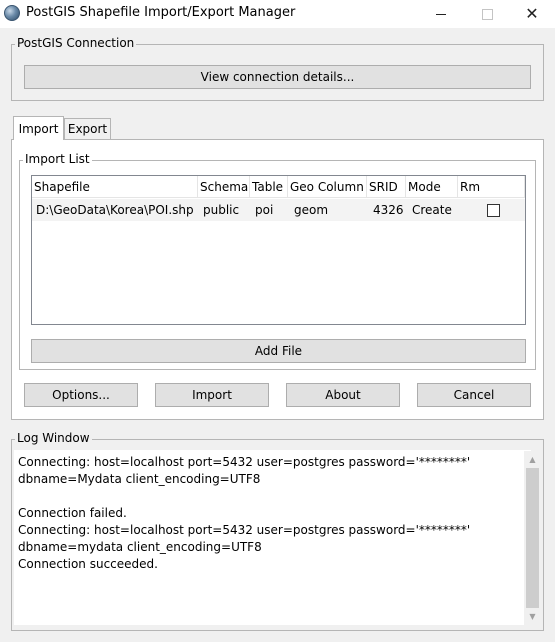 This screenshot has width=555, height=642. Describe the element at coordinates (140, 547) in the screenshot. I see `log-line: dbname=mydata client_encoding=UTF8` at that location.